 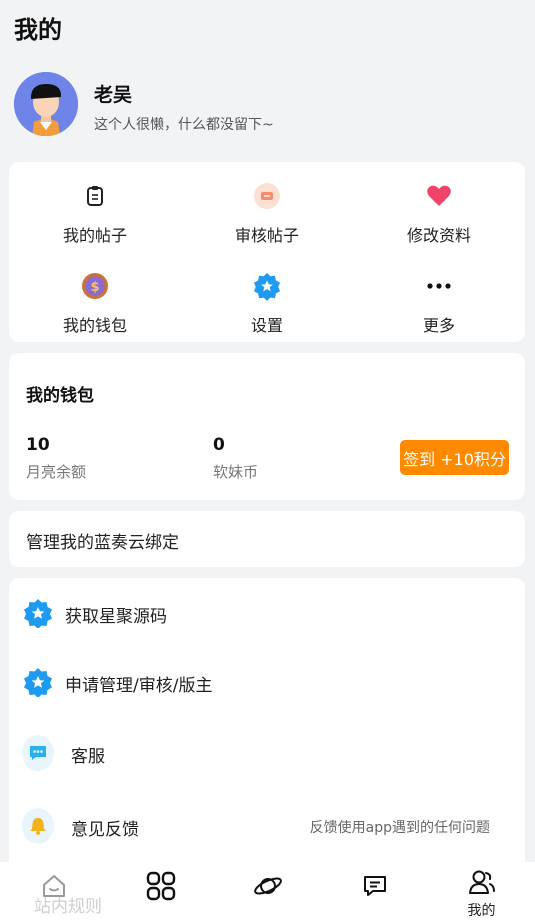 I want to click on moon-balance-value: 10, so click(x=38, y=445).